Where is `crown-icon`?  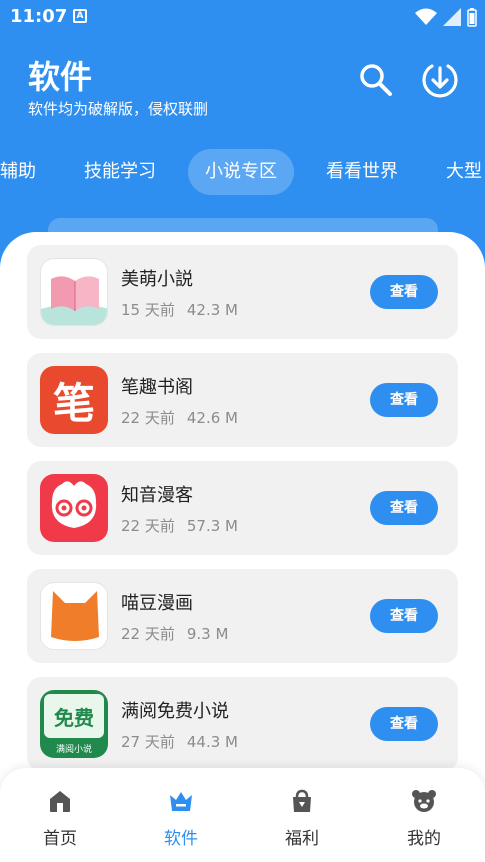 crown-icon is located at coordinates (181, 801).